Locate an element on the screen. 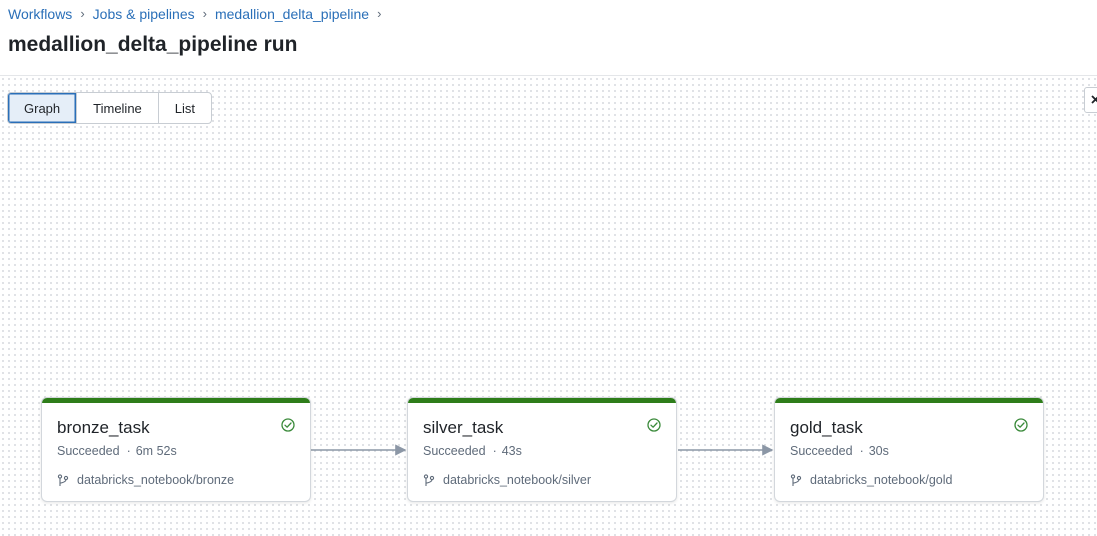 This screenshot has width=1097, height=536. task-status: Succeeded · 6m 52s is located at coordinates (117, 451).